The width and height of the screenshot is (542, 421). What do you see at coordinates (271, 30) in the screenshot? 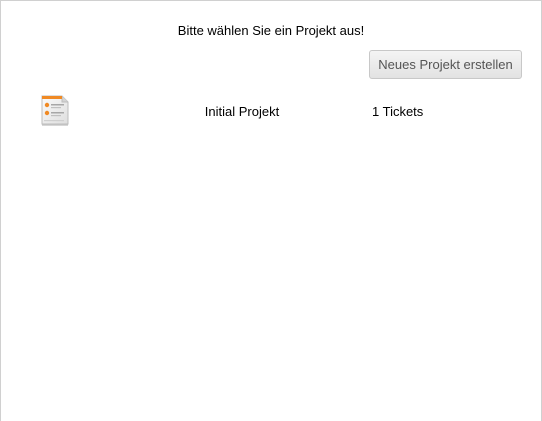
I see `page-heading: Bitte wählen Sie ein Projekt aus!` at bounding box center [271, 30].